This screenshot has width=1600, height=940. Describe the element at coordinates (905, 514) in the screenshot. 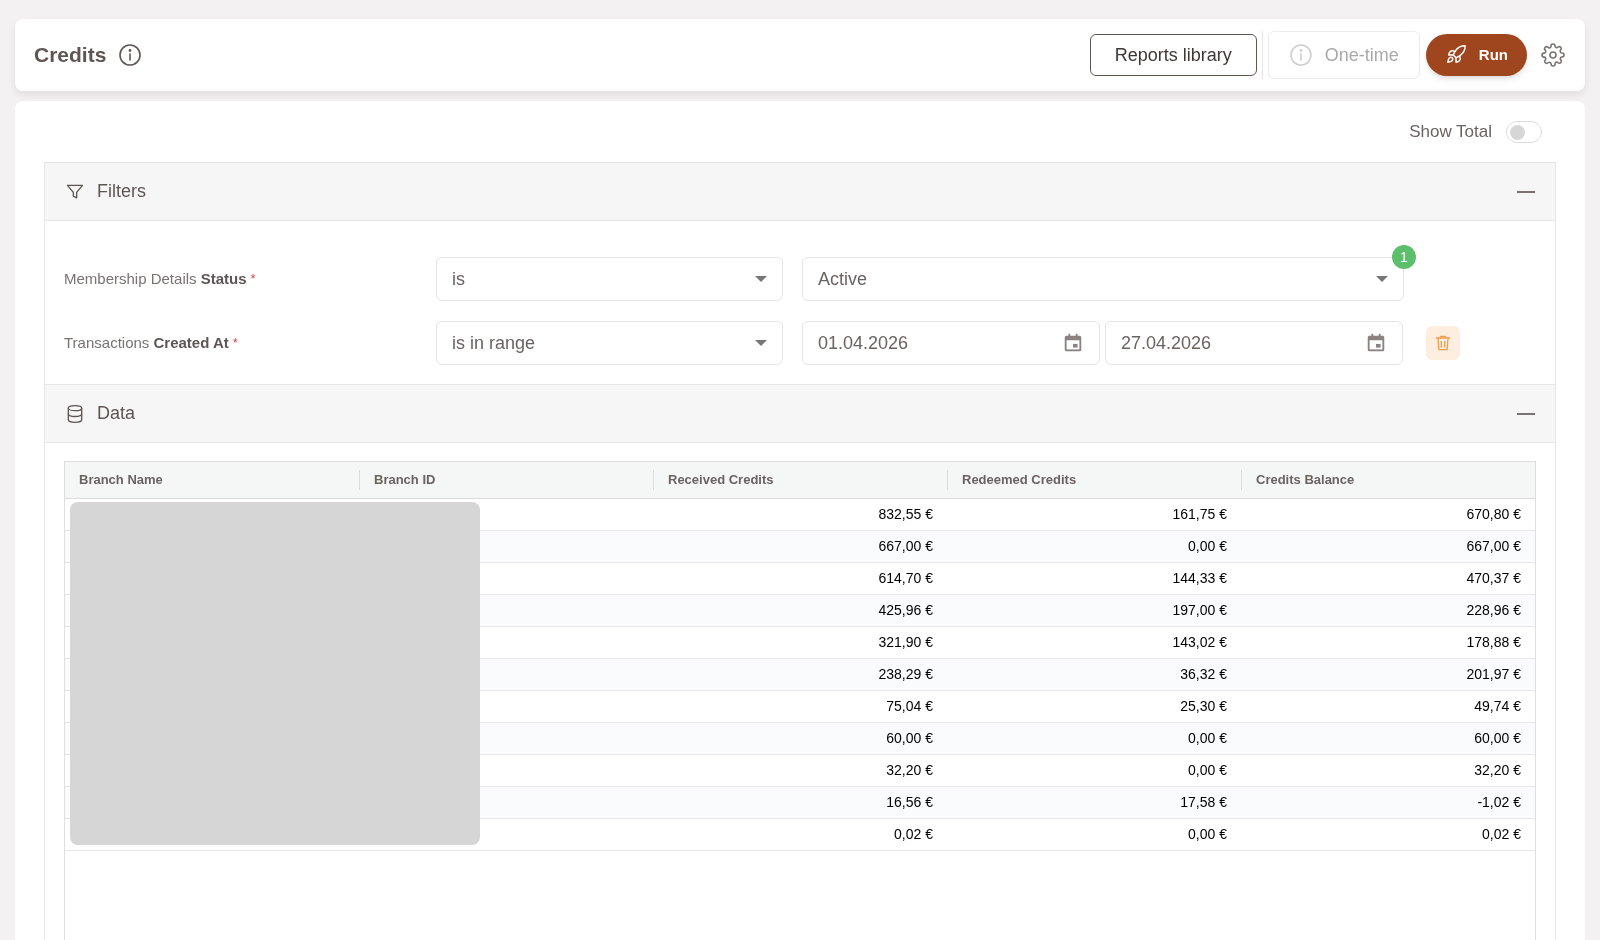

I see `table-cell-text: 832,55 €` at that location.